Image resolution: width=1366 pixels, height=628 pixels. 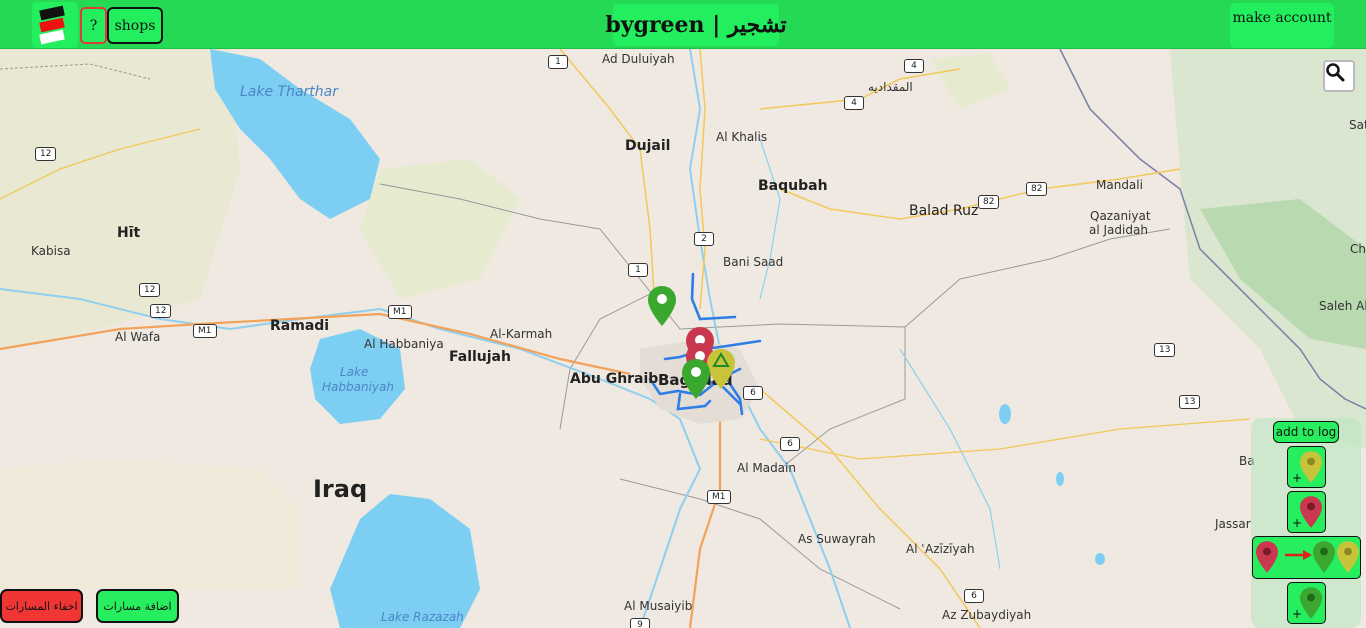 I want to click on place-label: Balad Ruz, so click(x=944, y=211).